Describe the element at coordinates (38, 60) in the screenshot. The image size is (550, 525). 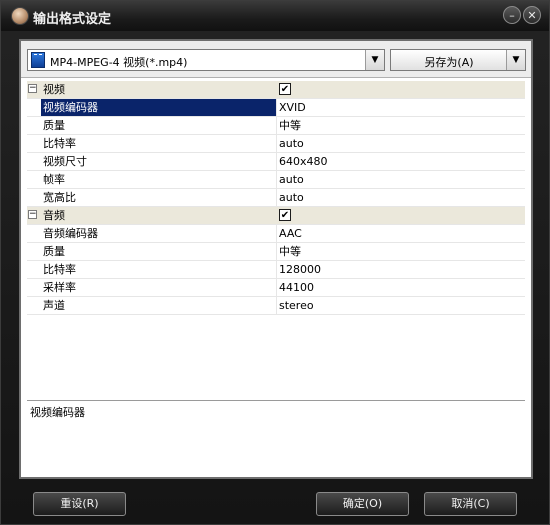
I see `video-file-icon` at that location.